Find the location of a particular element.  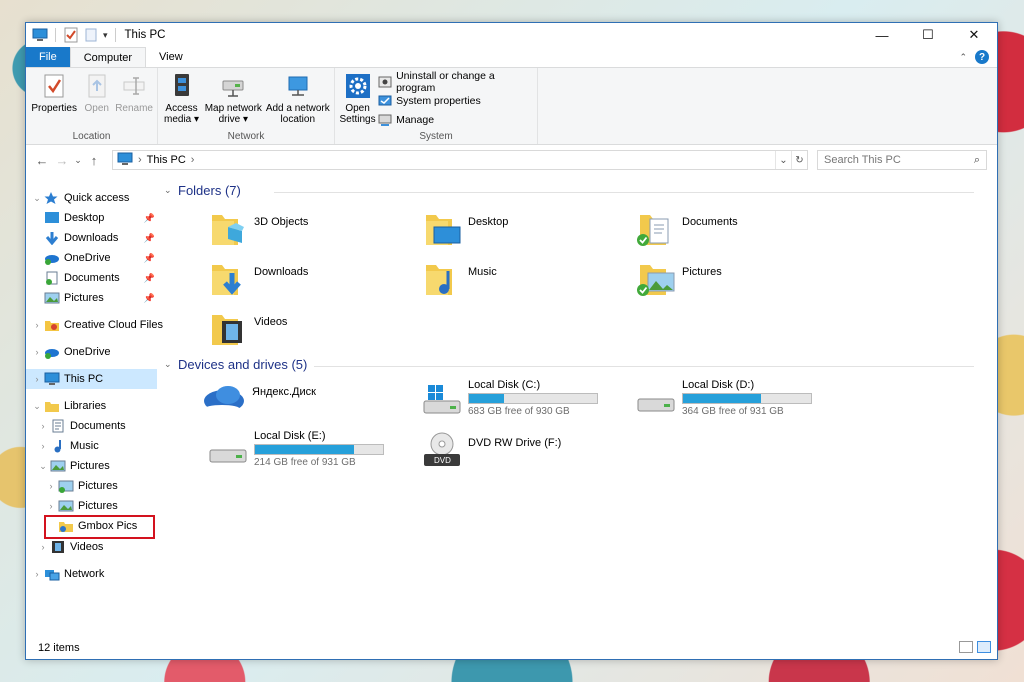

address-history-chevron-icon: ⌄ is located at coordinates (783, 160).